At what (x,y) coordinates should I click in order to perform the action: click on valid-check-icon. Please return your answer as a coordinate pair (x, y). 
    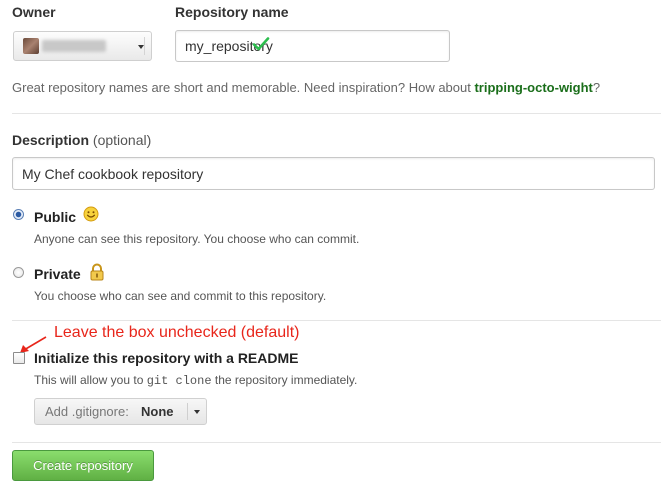
    Looking at the image, I should click on (261, 44).